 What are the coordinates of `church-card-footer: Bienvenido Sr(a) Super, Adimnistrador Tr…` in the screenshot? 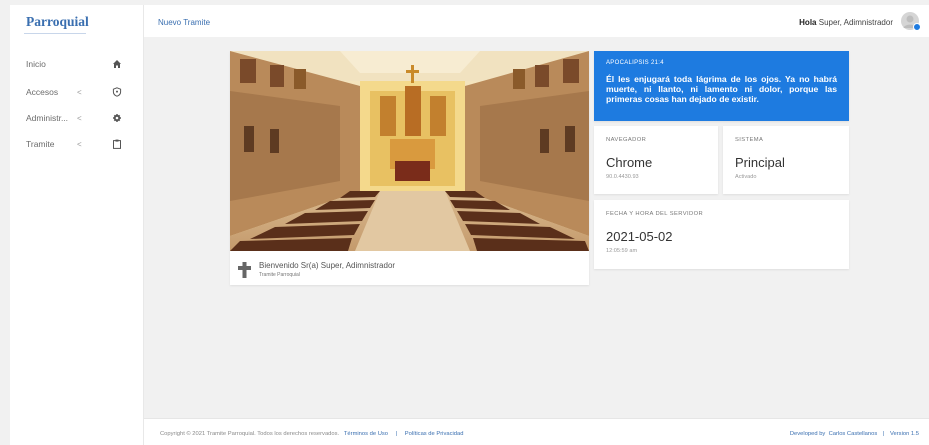 It's located at (409, 268).